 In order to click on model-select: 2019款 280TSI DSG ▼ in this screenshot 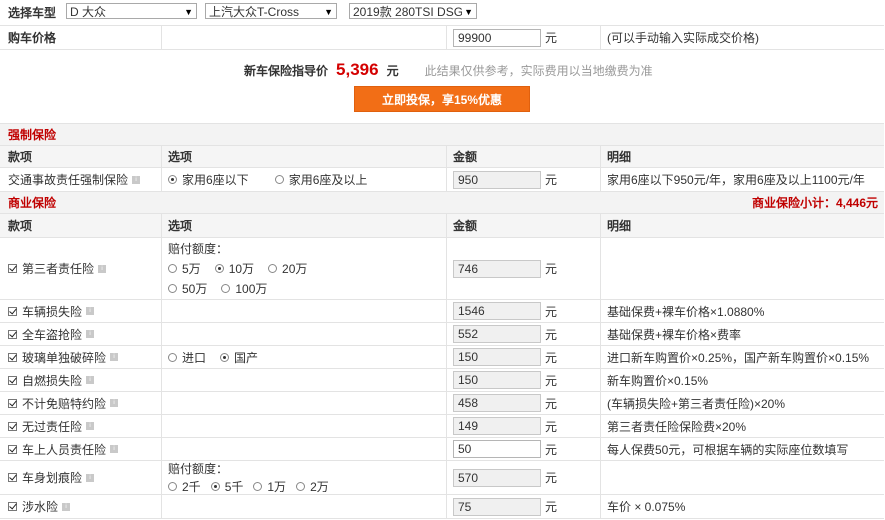, I will do `click(413, 11)`.